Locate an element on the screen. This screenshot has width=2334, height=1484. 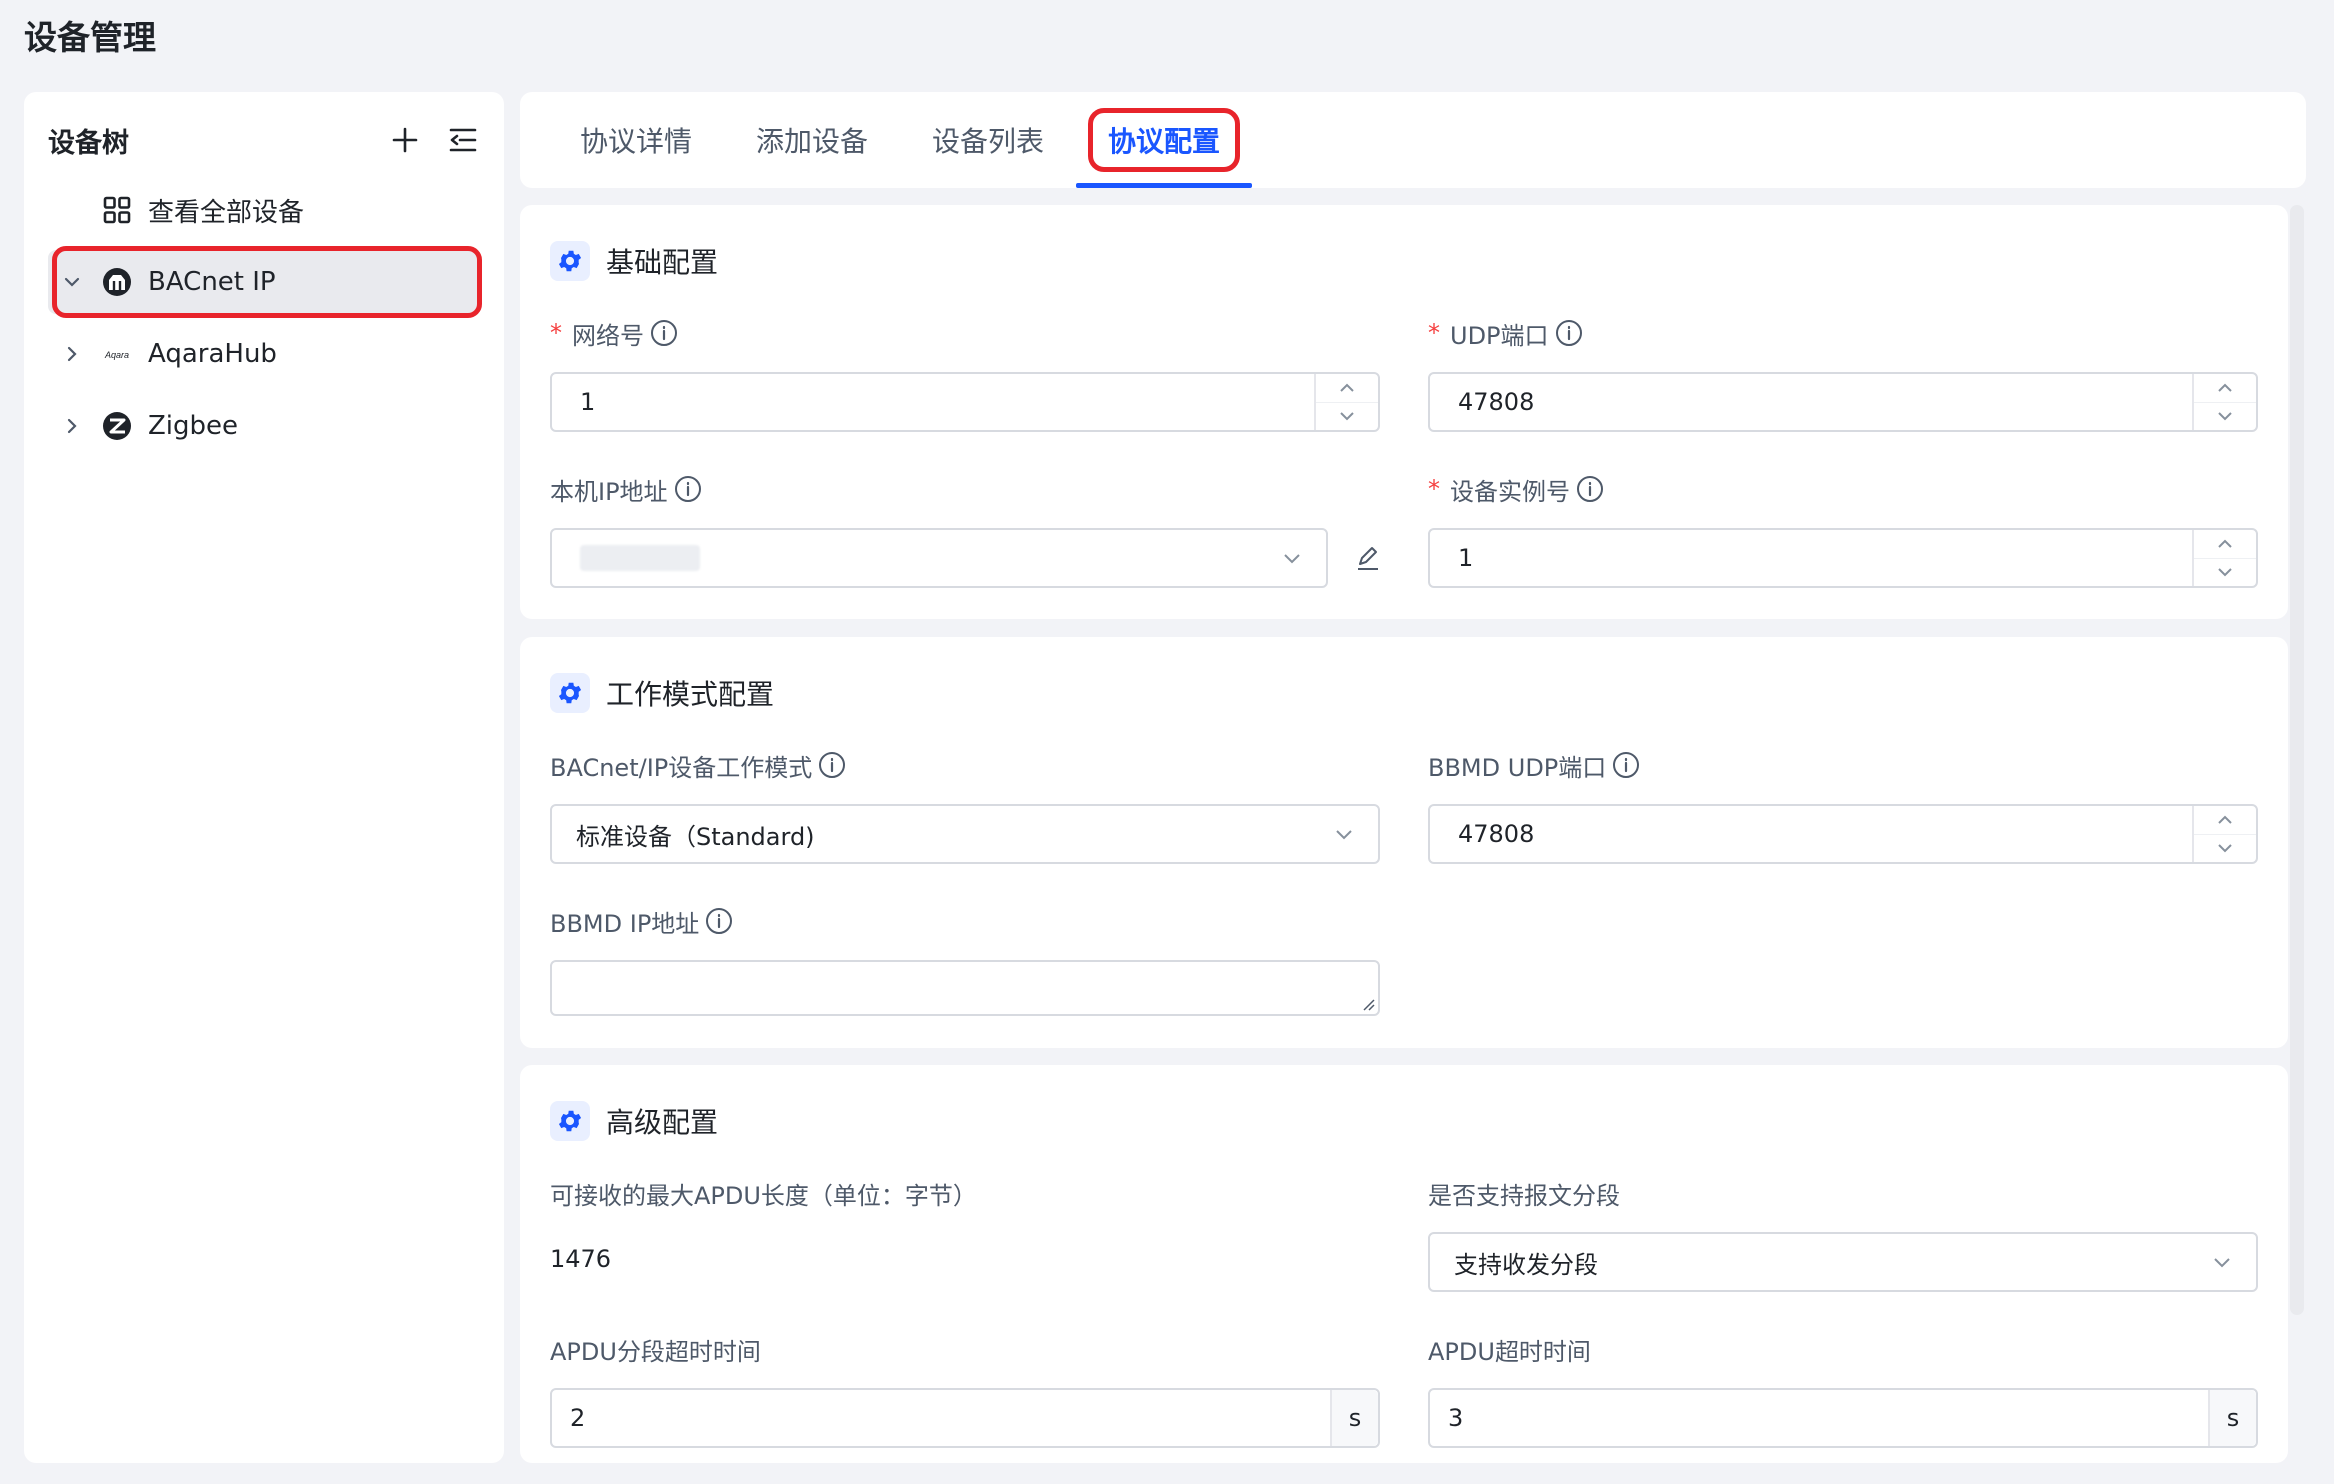
work-mode-field: BACnet/IP设备工作模式 is located at coordinates (698, 765).